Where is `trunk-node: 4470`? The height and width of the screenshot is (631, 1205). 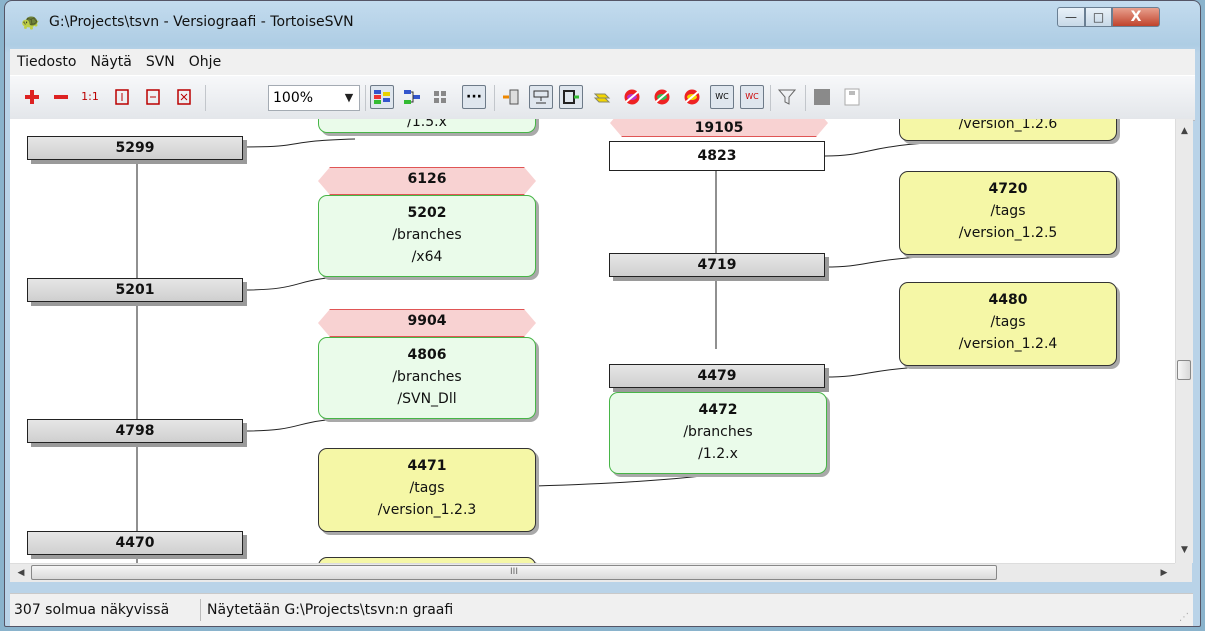 trunk-node: 4470 is located at coordinates (135, 543).